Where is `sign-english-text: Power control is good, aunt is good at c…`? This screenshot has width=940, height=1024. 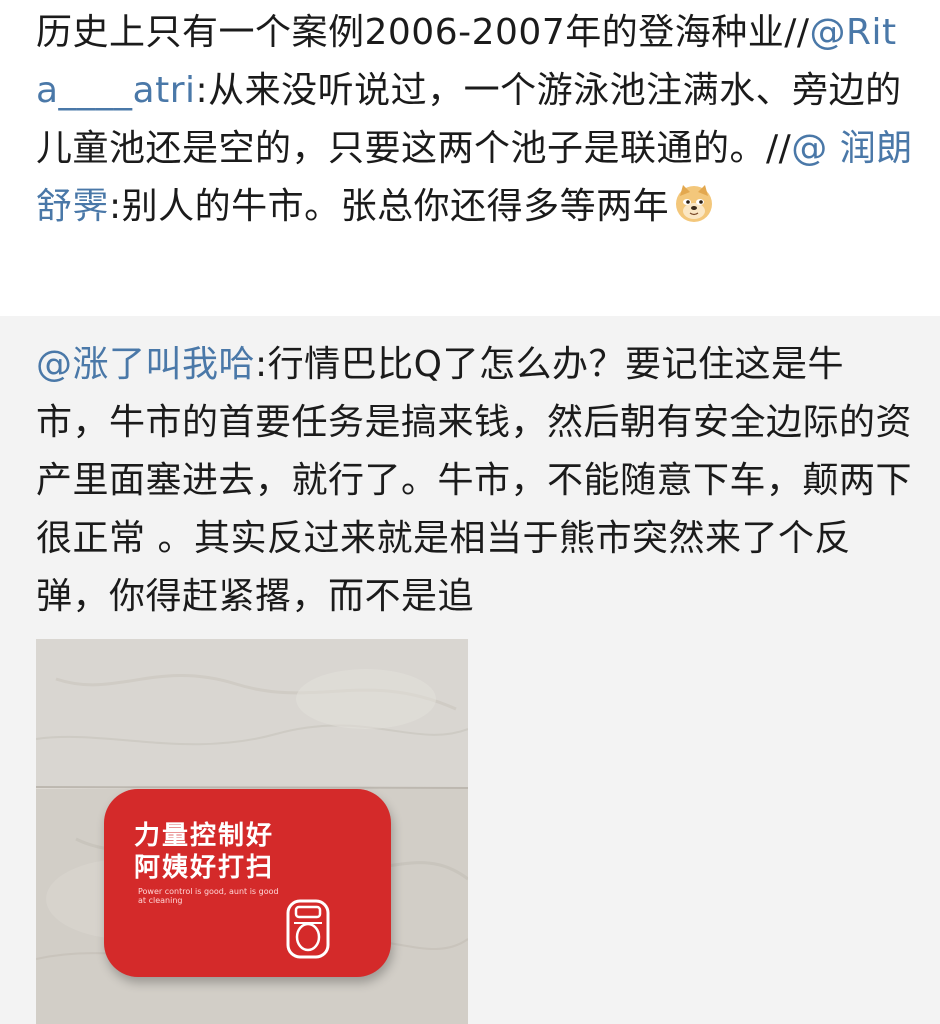
sign-english-text: Power control is good, aunt is good at c… is located at coordinates (208, 896).